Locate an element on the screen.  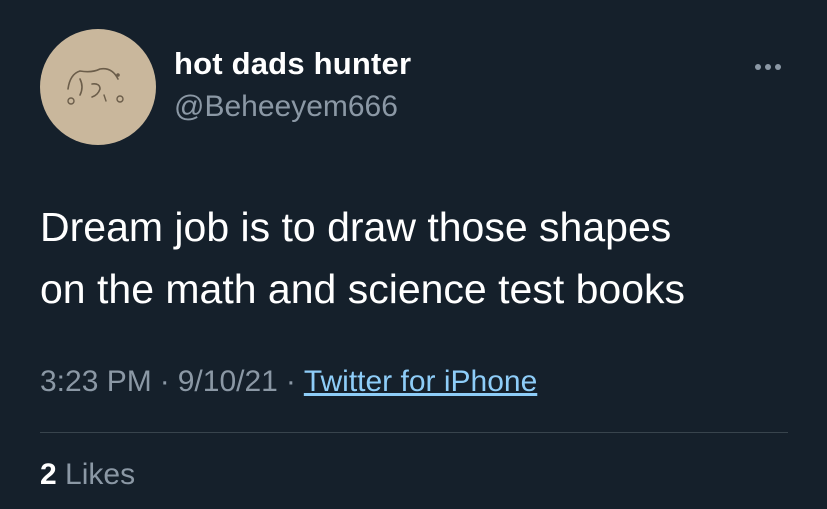
more-options-icon is located at coordinates (768, 67).